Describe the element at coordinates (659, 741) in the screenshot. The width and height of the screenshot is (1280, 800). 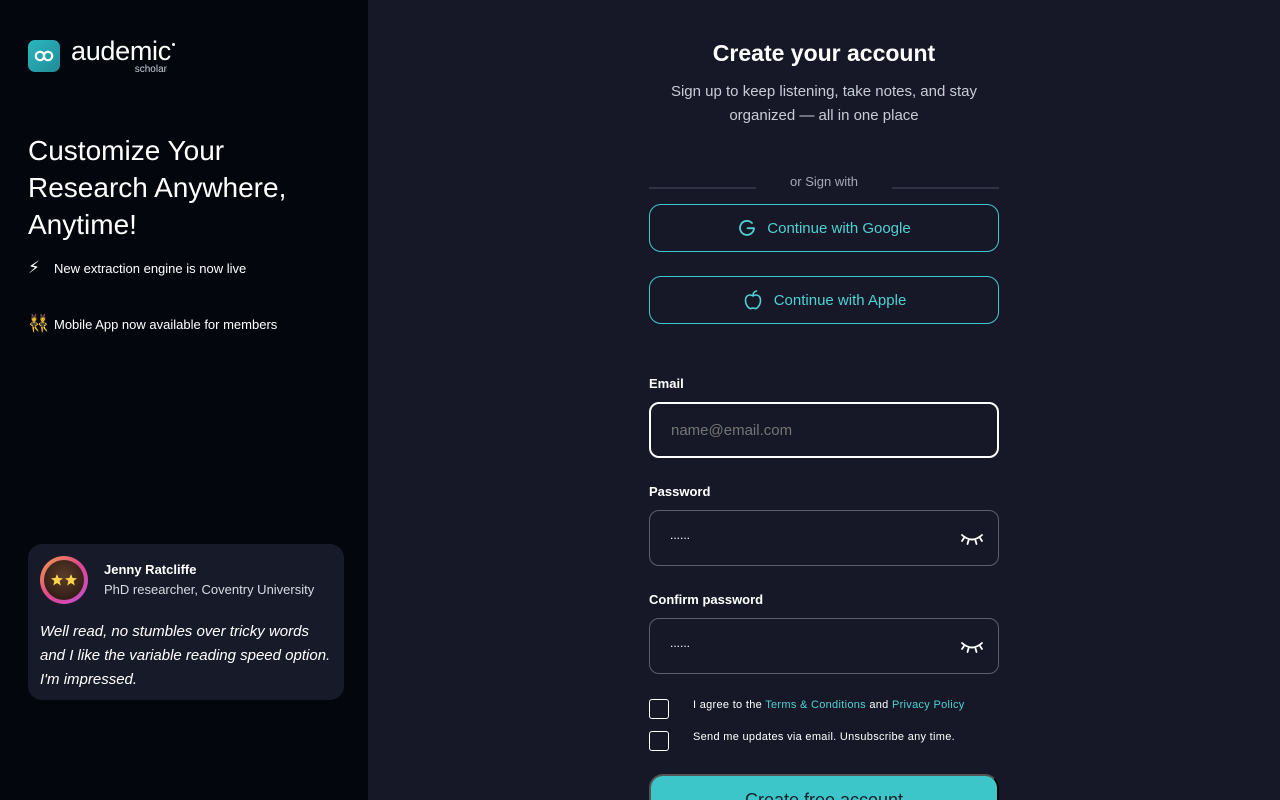
I see `updates-checkbox` at that location.